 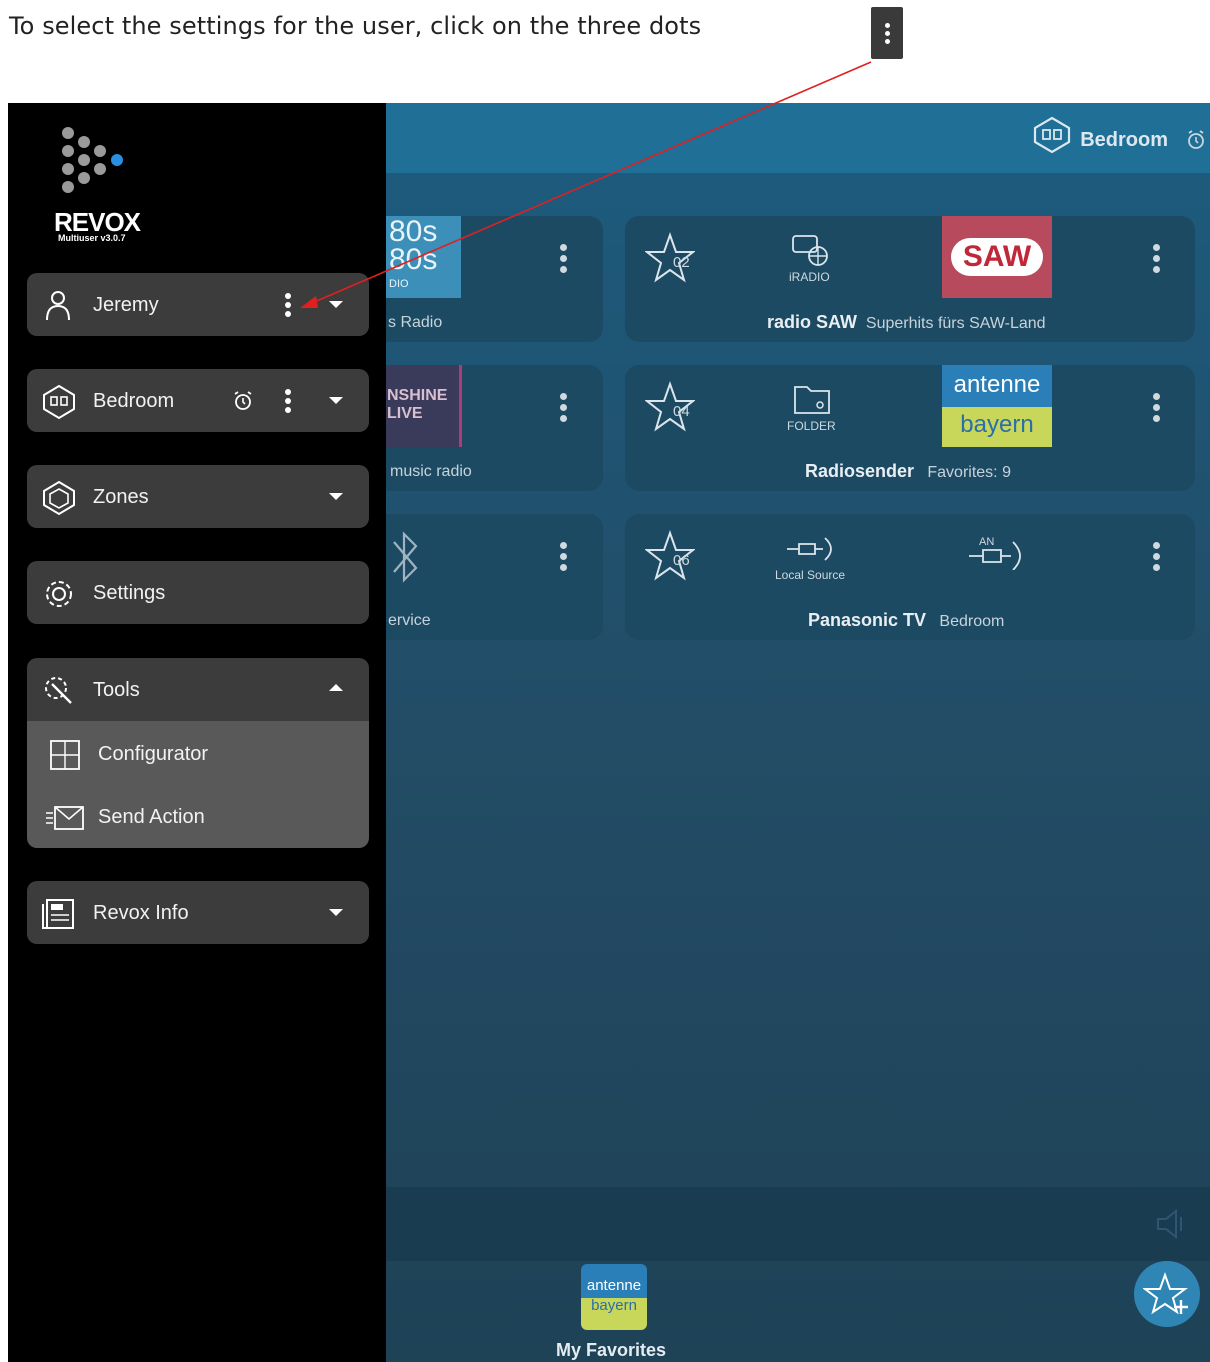 What do you see at coordinates (586, 184) in the screenshot?
I see `annotation-arrow` at bounding box center [586, 184].